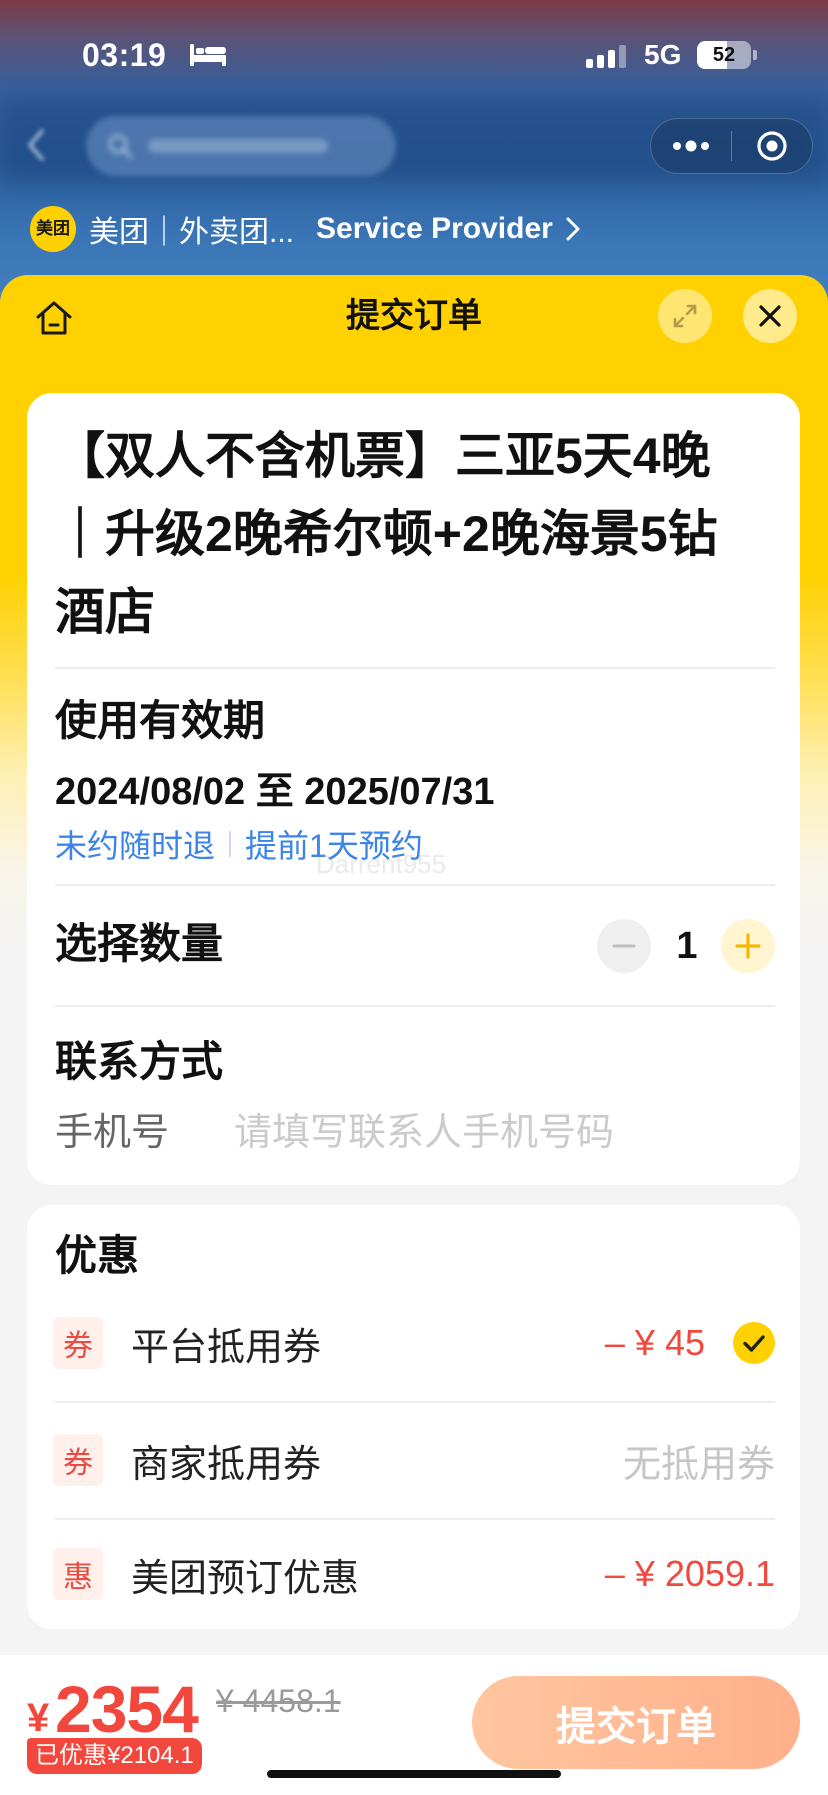  I want to click on minus-icon, so click(624, 946).